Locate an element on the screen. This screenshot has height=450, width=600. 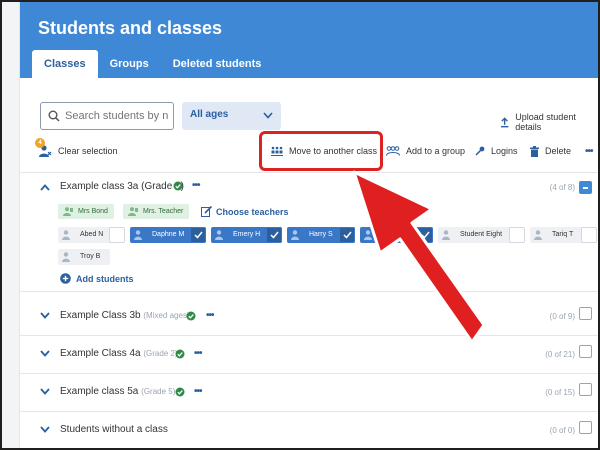
tab-bar: Classes Groups Deleted students is located at coordinates (152, 64).